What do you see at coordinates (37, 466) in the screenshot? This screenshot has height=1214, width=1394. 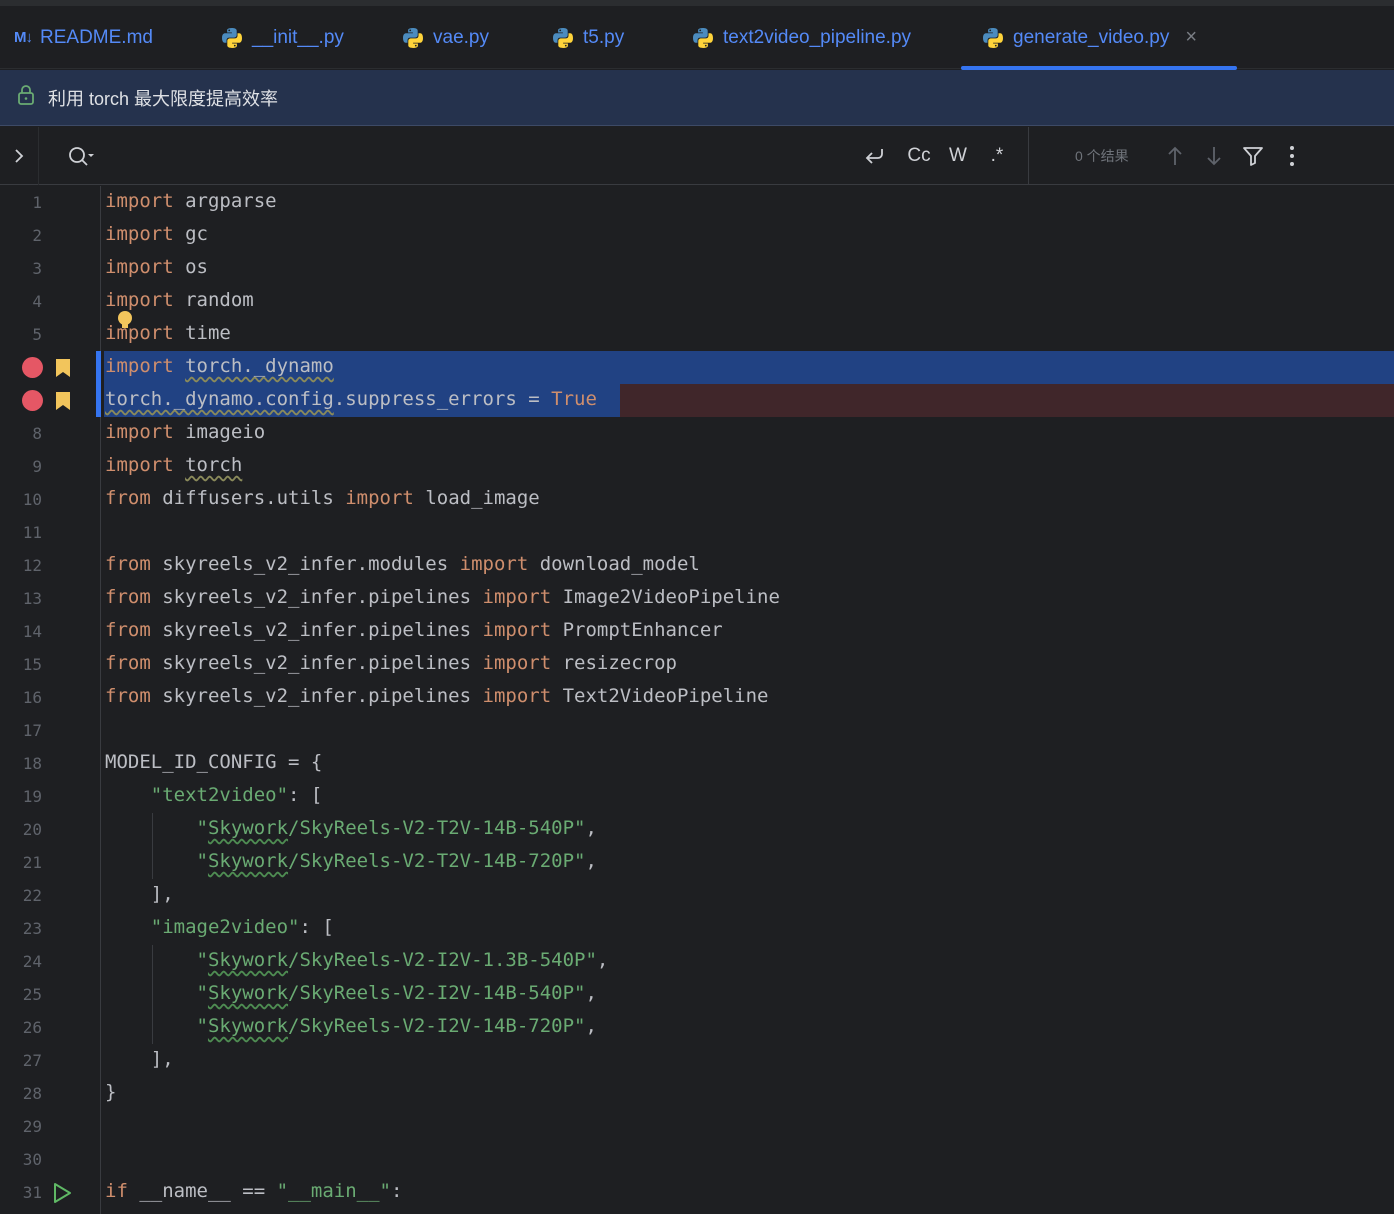 I see `line-number: 9` at bounding box center [37, 466].